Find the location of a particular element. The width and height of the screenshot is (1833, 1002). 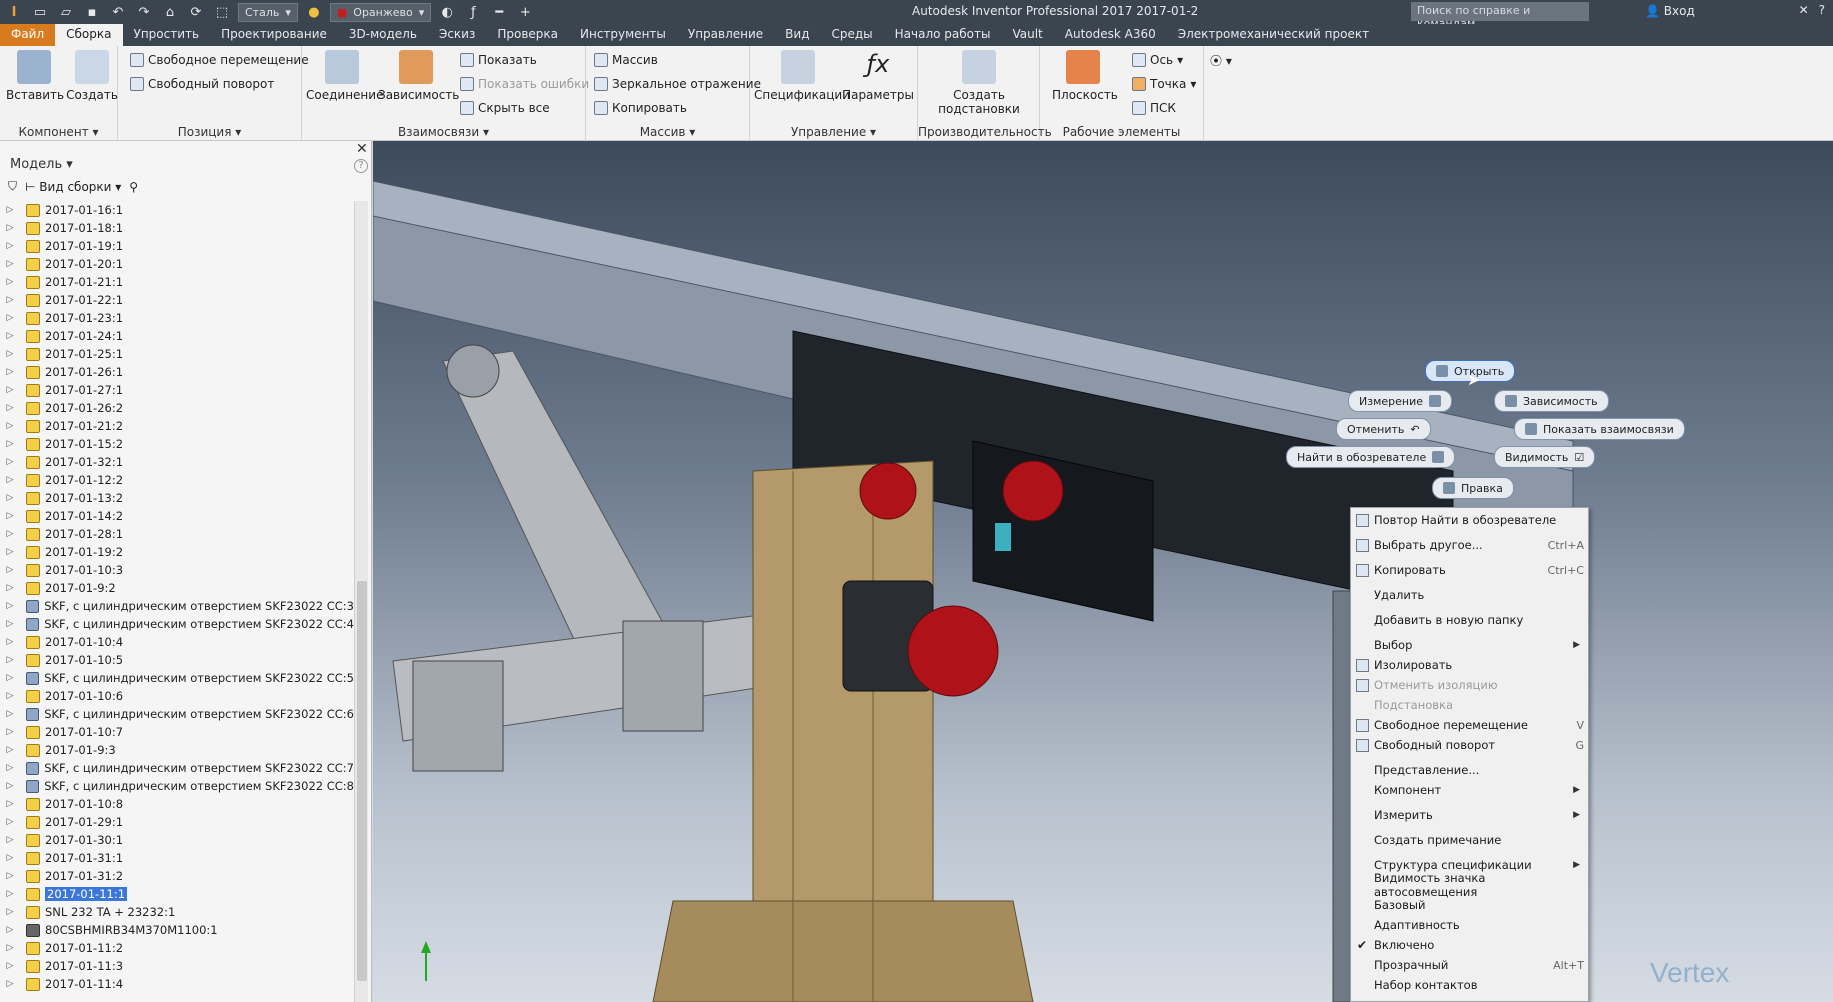

undo-icon: ↶ is located at coordinates (118, 12).